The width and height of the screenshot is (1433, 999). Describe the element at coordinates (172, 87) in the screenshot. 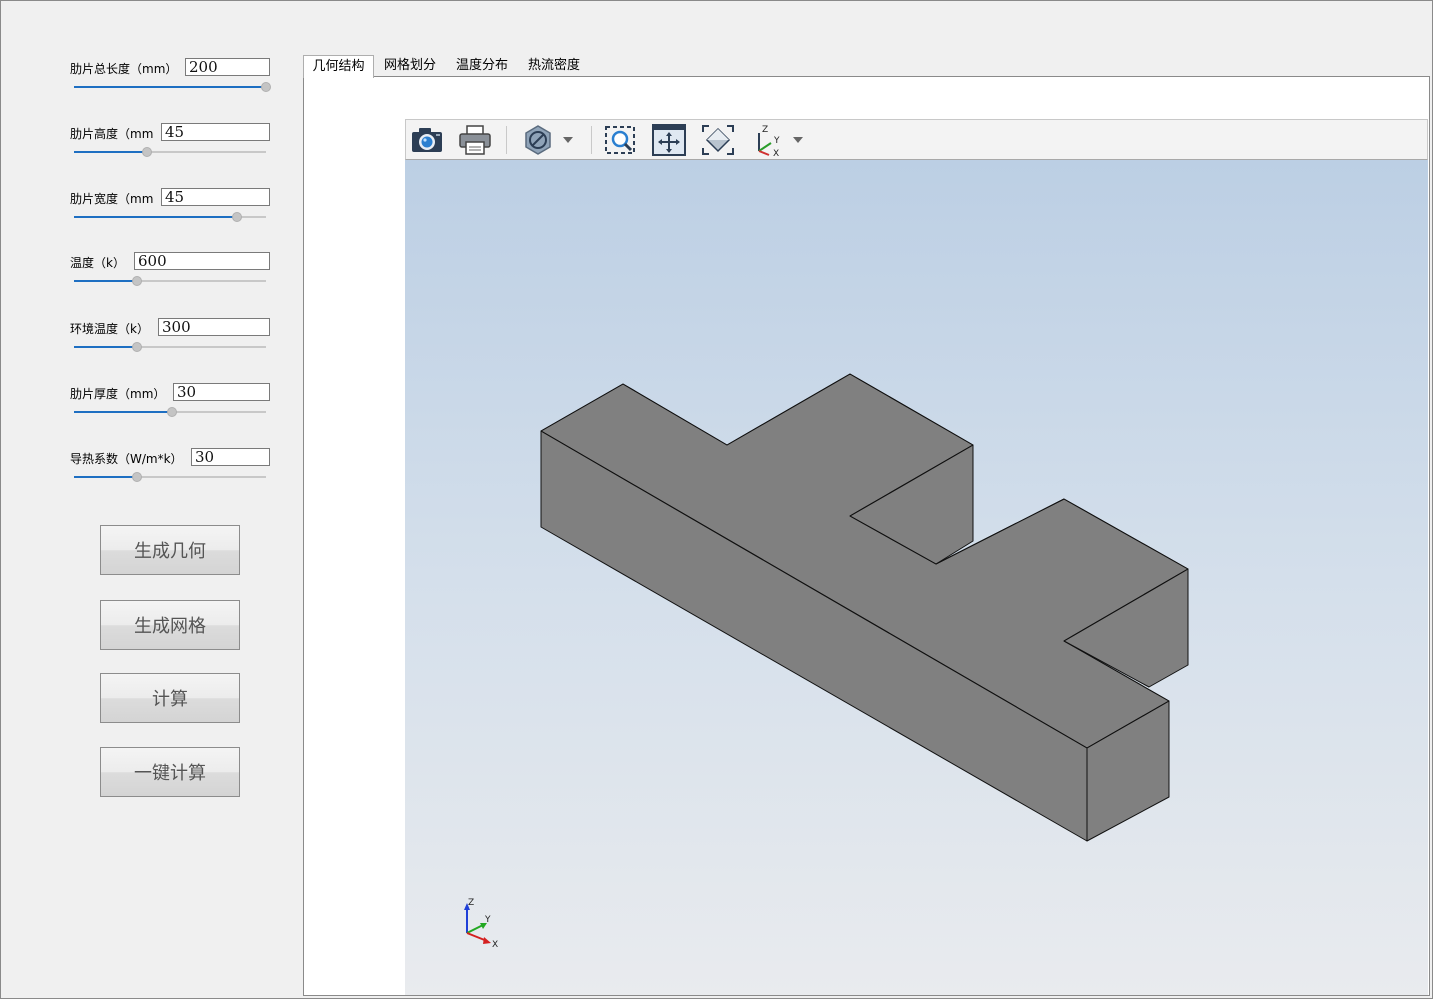

I see `total-length-slider` at that location.